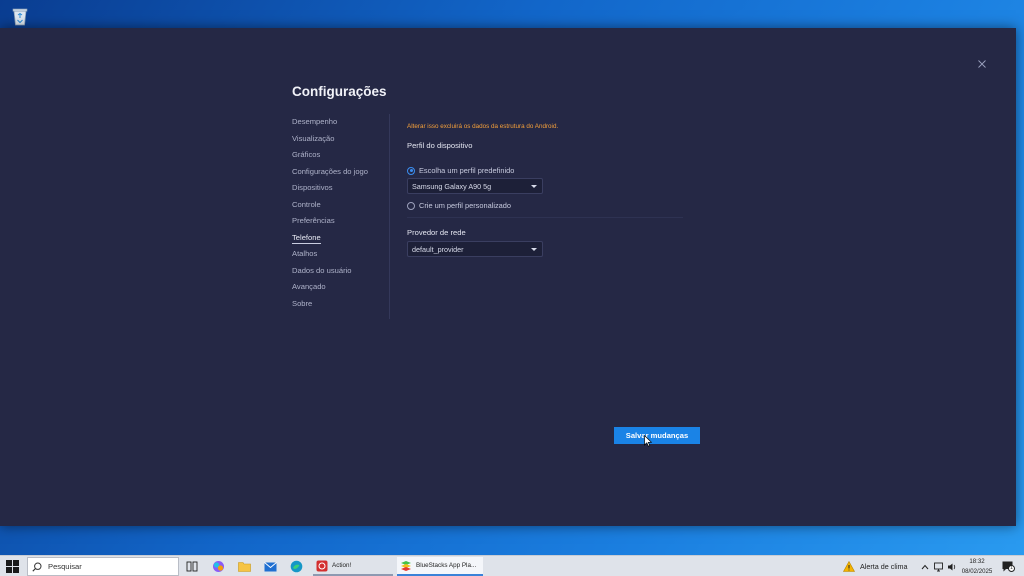  I want to click on taskbar-search-input: Pesquisar, so click(103, 566).